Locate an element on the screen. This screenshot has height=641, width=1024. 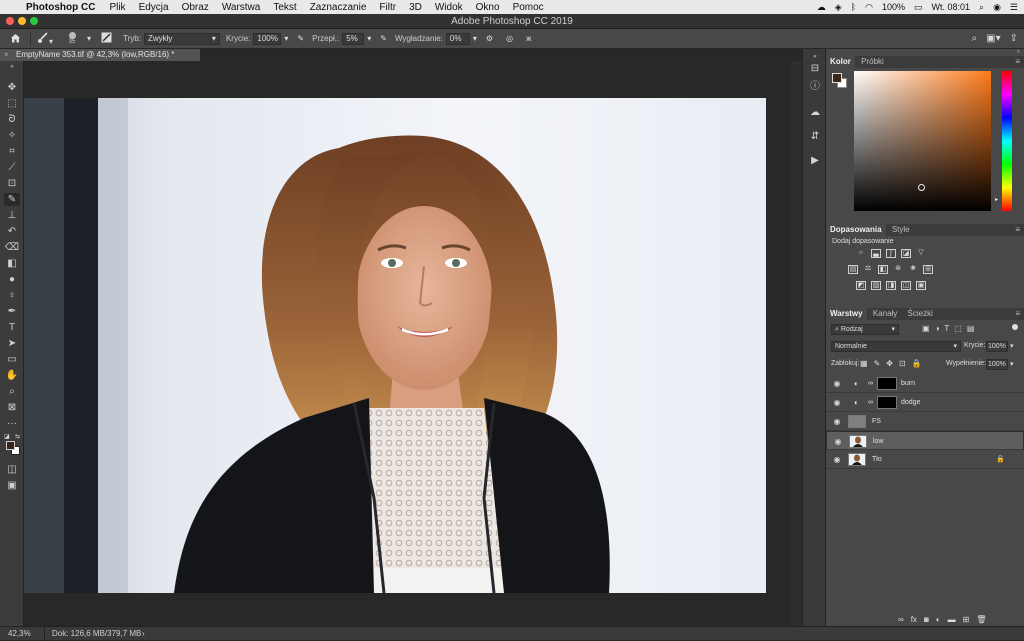
filter-pixel-icon: ▣ is located at coordinates (926, 328).